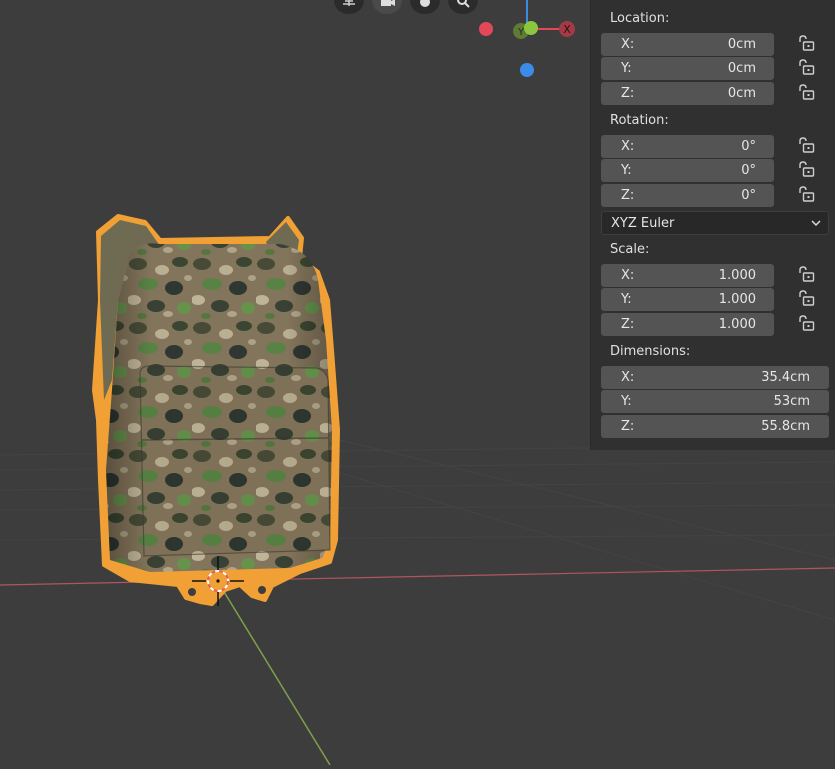 This screenshot has height=769, width=835. Describe the element at coordinates (388, 3) in the screenshot. I see `camera-icon` at that location.